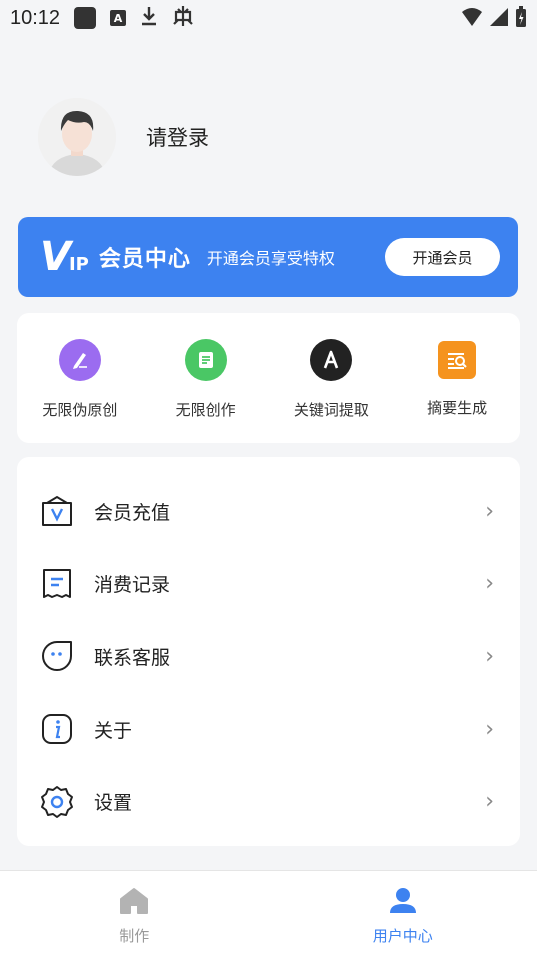 This screenshot has height=956, width=537. I want to click on feature-keyword: 关键词提取, so click(331, 391).